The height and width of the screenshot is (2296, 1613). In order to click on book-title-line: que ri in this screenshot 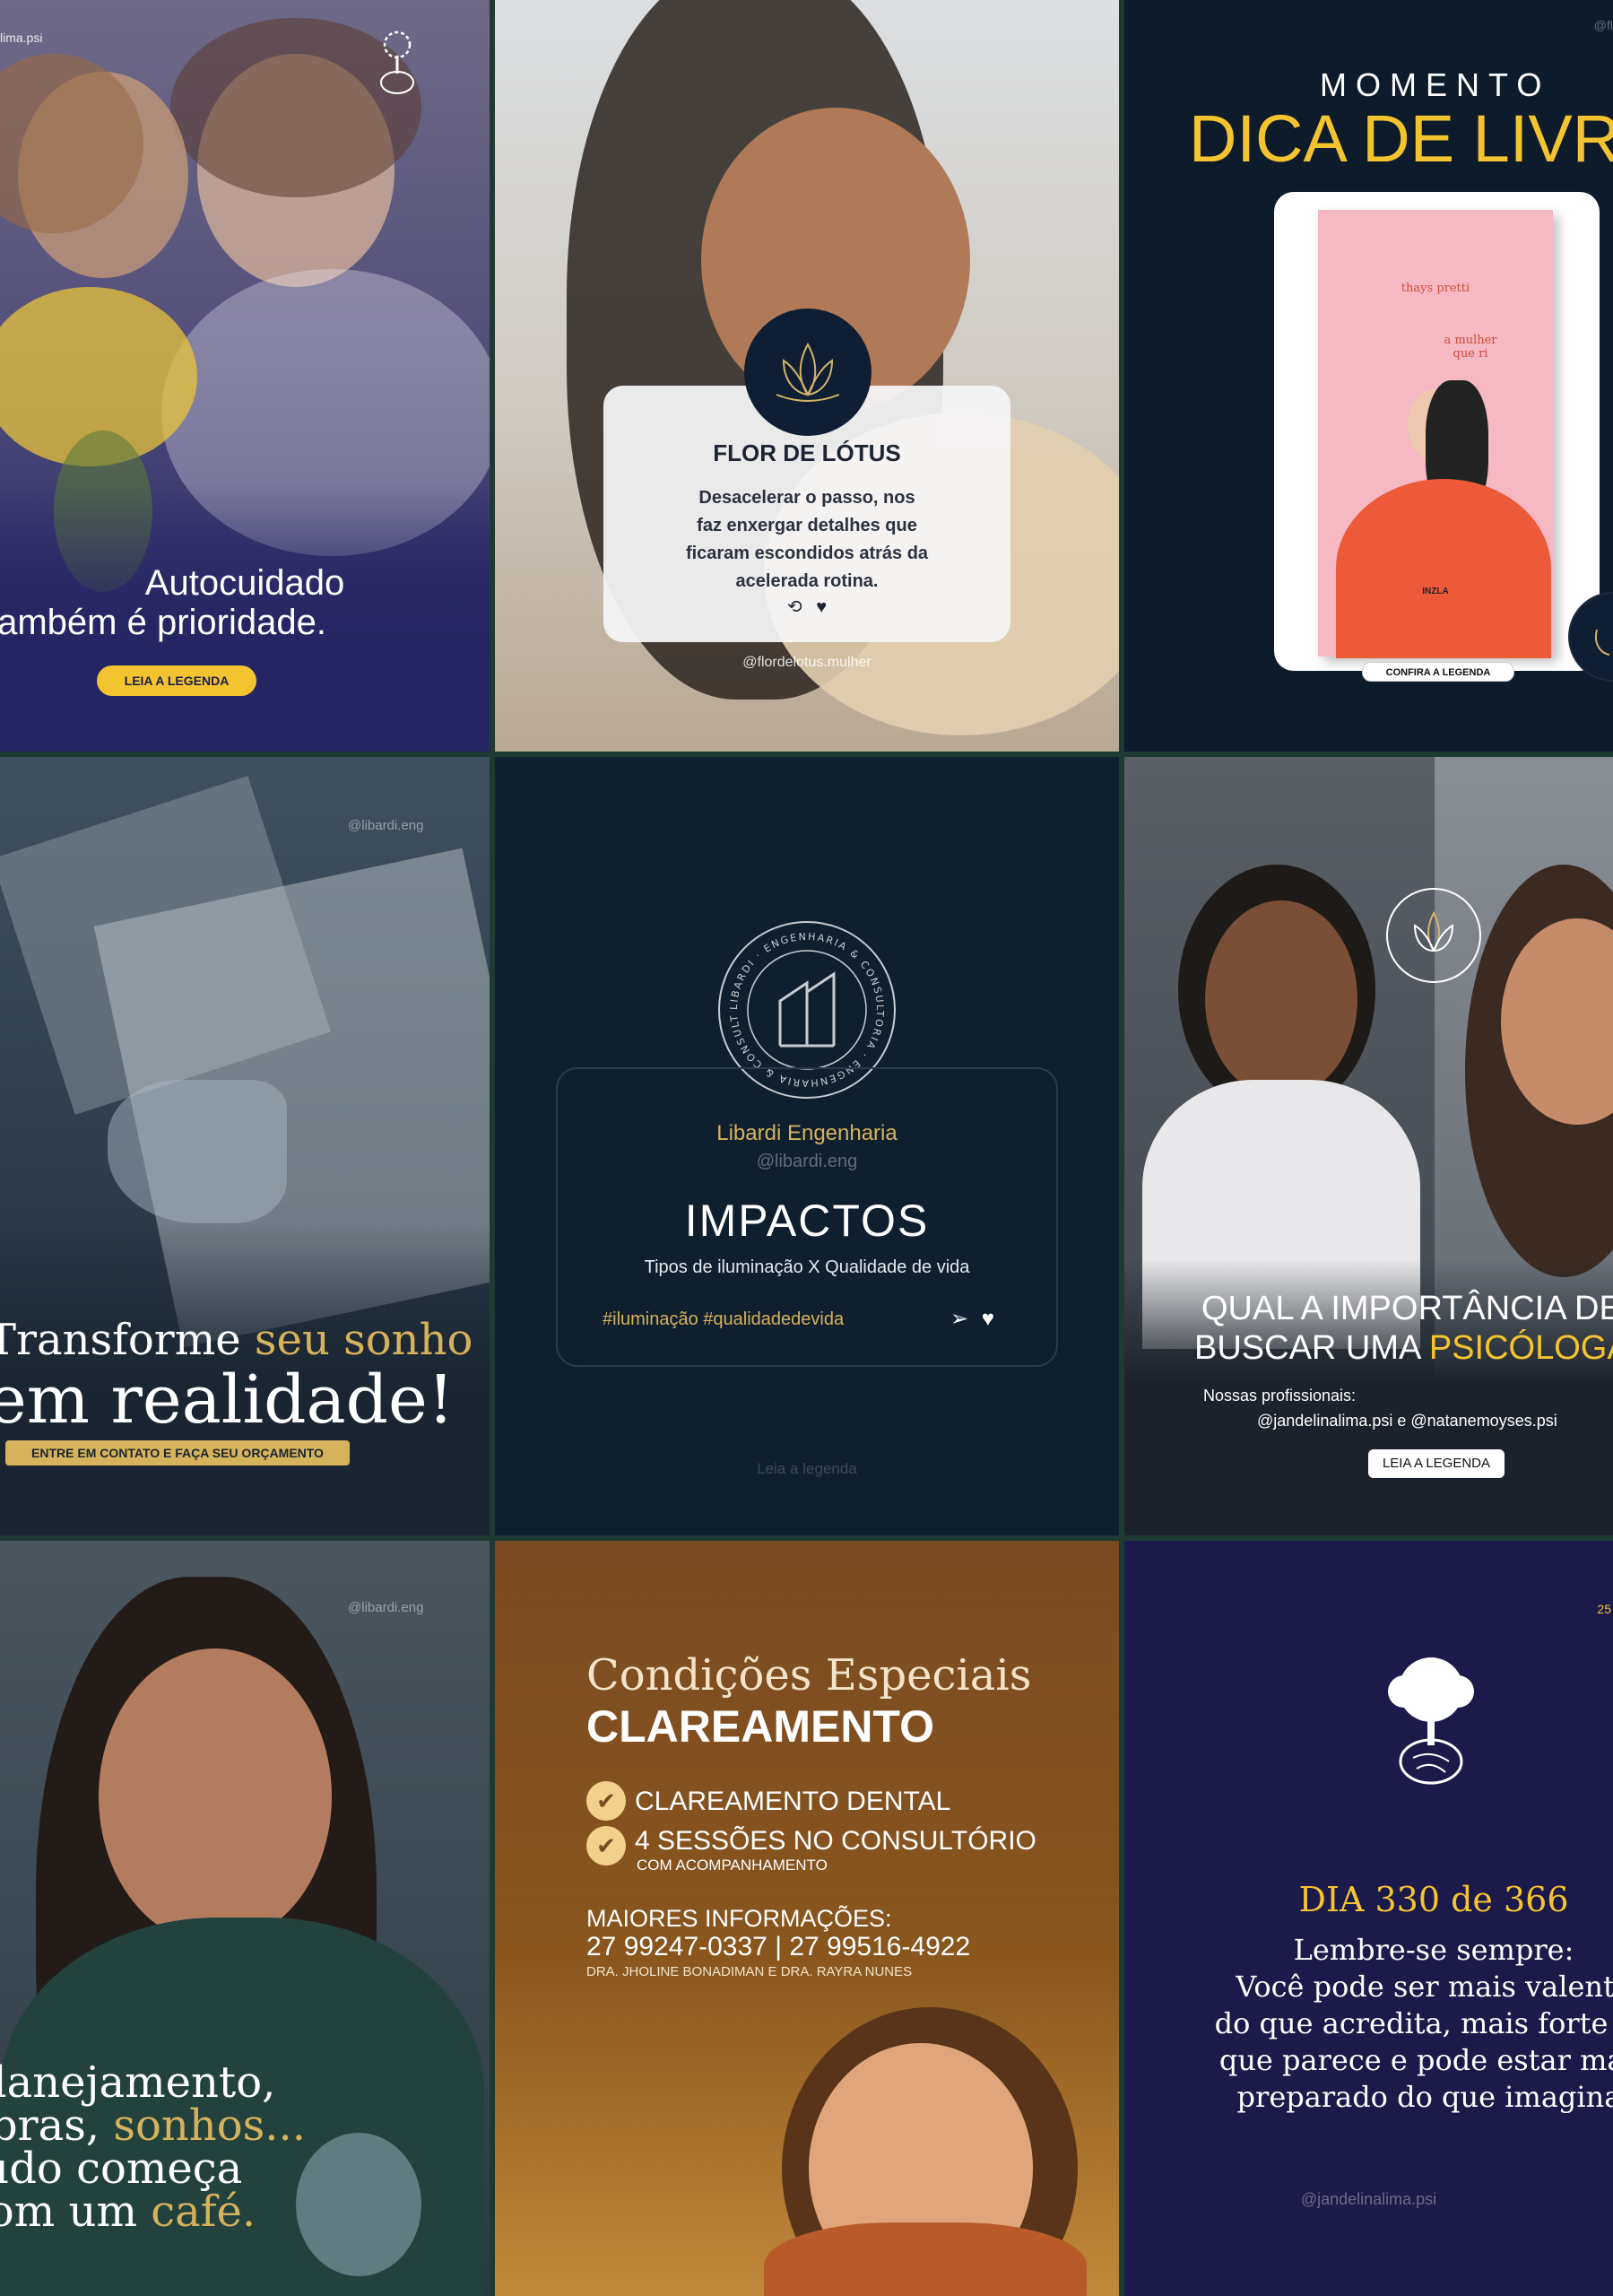, I will do `click(1470, 354)`.